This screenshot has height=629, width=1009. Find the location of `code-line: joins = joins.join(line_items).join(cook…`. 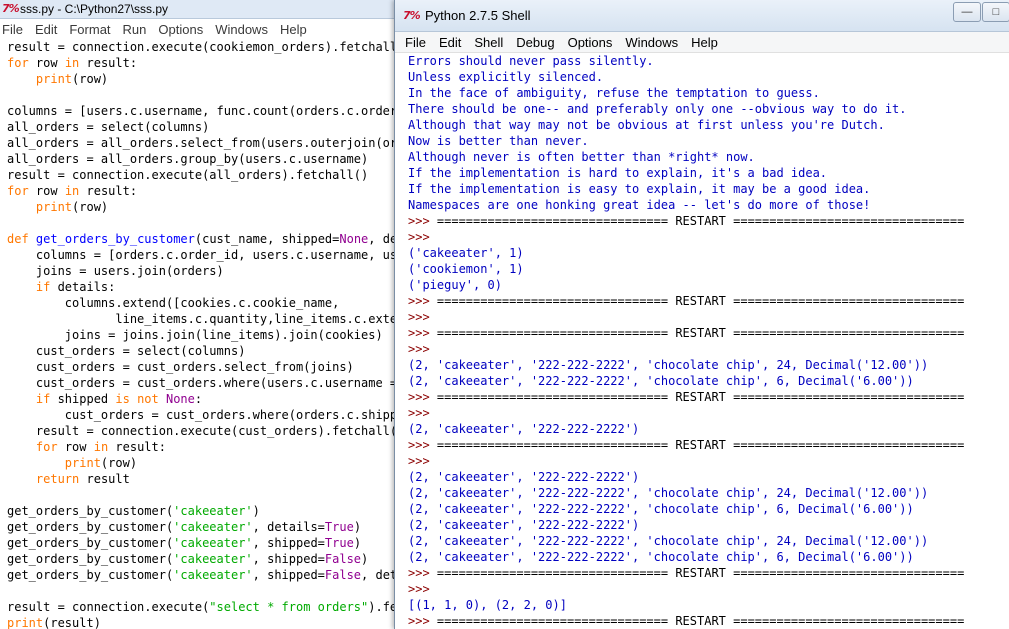

code-line: joins = joins.join(line_items).join(cook… is located at coordinates (213, 335).